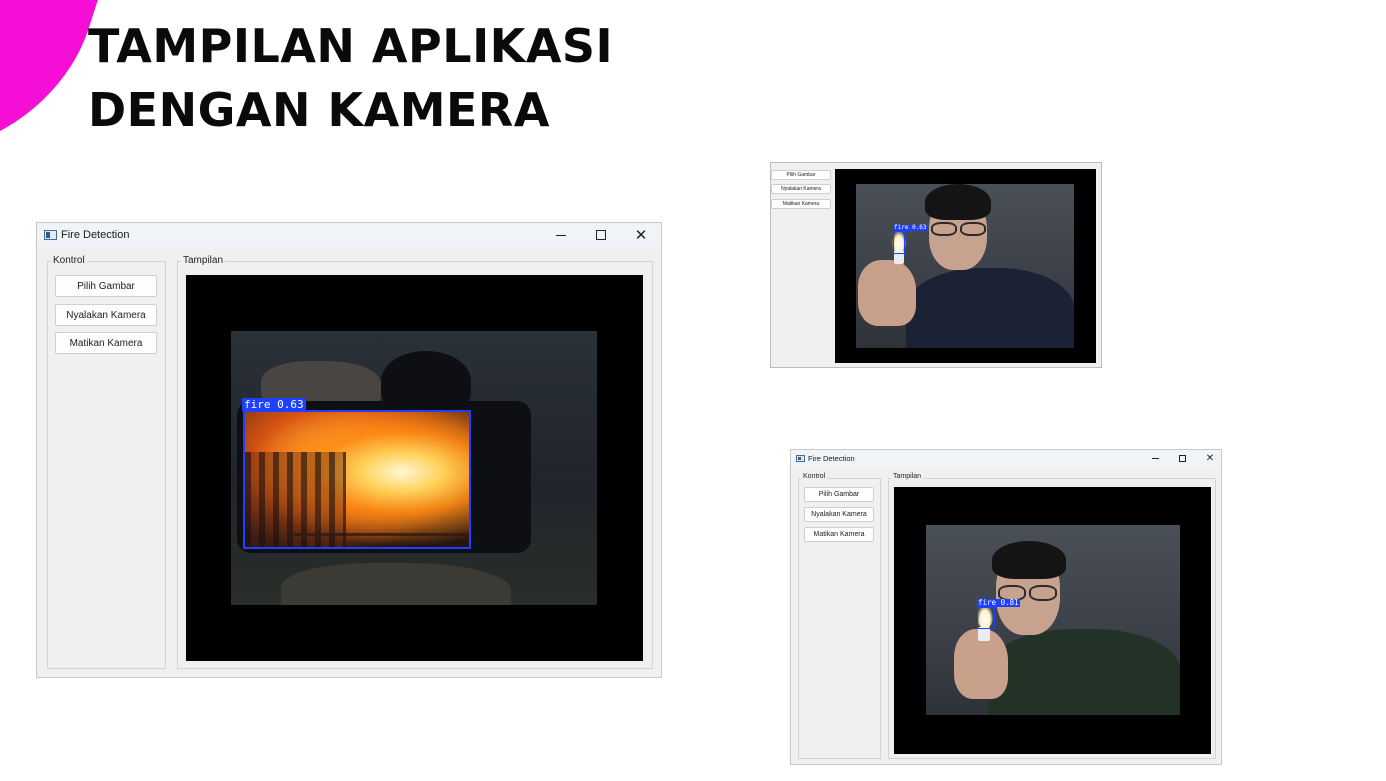  Describe the element at coordinates (319, 110) in the screenshot. I see `slide-title-line-2: DENGAN KAMERA` at that location.